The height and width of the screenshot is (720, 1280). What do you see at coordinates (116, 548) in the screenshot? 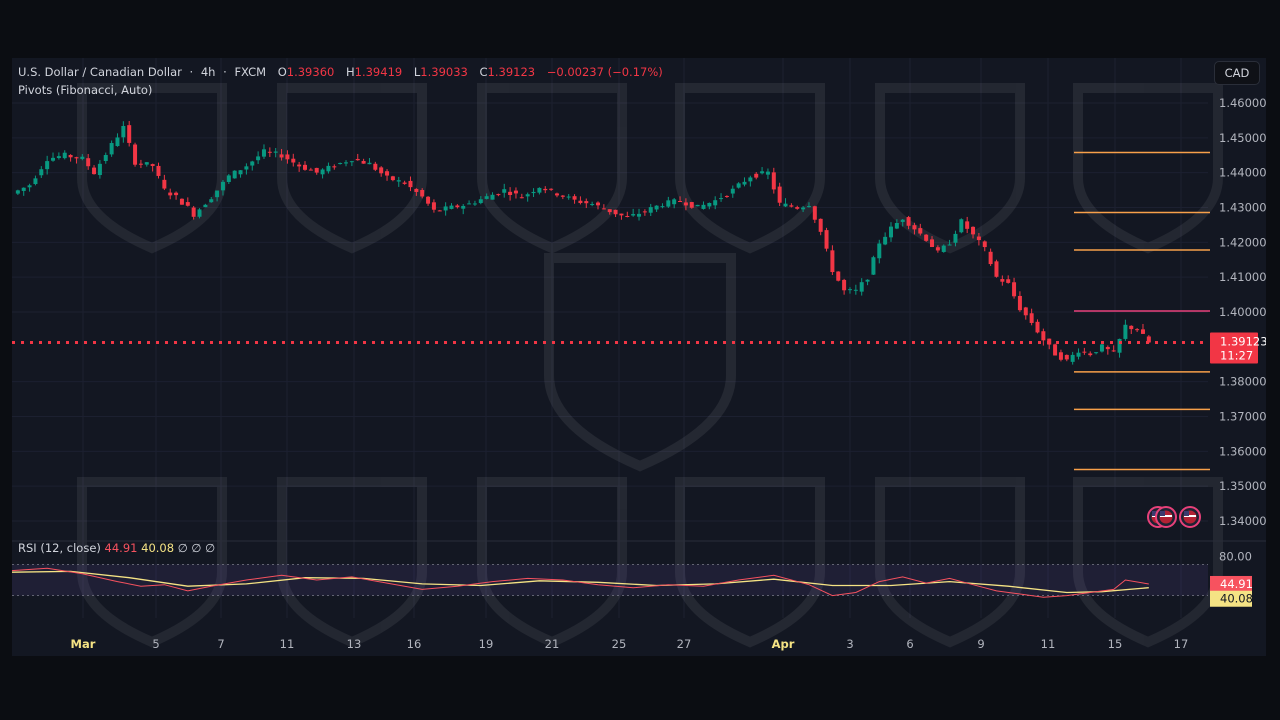
I see `rsi-legend: RSI (12, close) 44.91 40.08 ∅ ∅ ∅` at bounding box center [116, 548].